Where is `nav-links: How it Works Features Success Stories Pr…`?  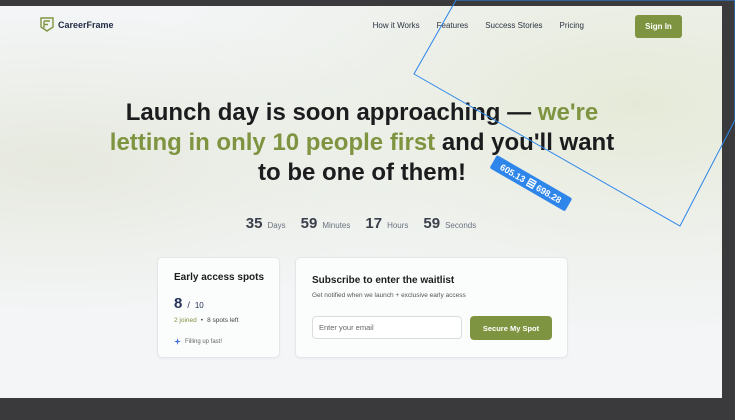
nav-links: How it Works Features Success Stories Pr… is located at coordinates (478, 25).